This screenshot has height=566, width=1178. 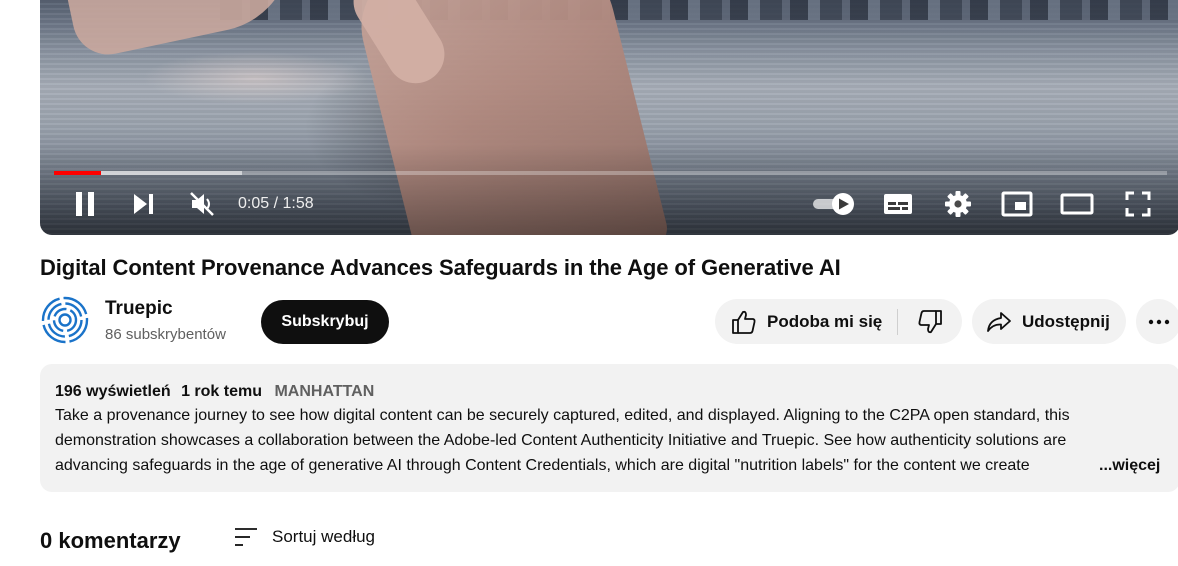 I want to click on channel-avatar, so click(x=65, y=320).